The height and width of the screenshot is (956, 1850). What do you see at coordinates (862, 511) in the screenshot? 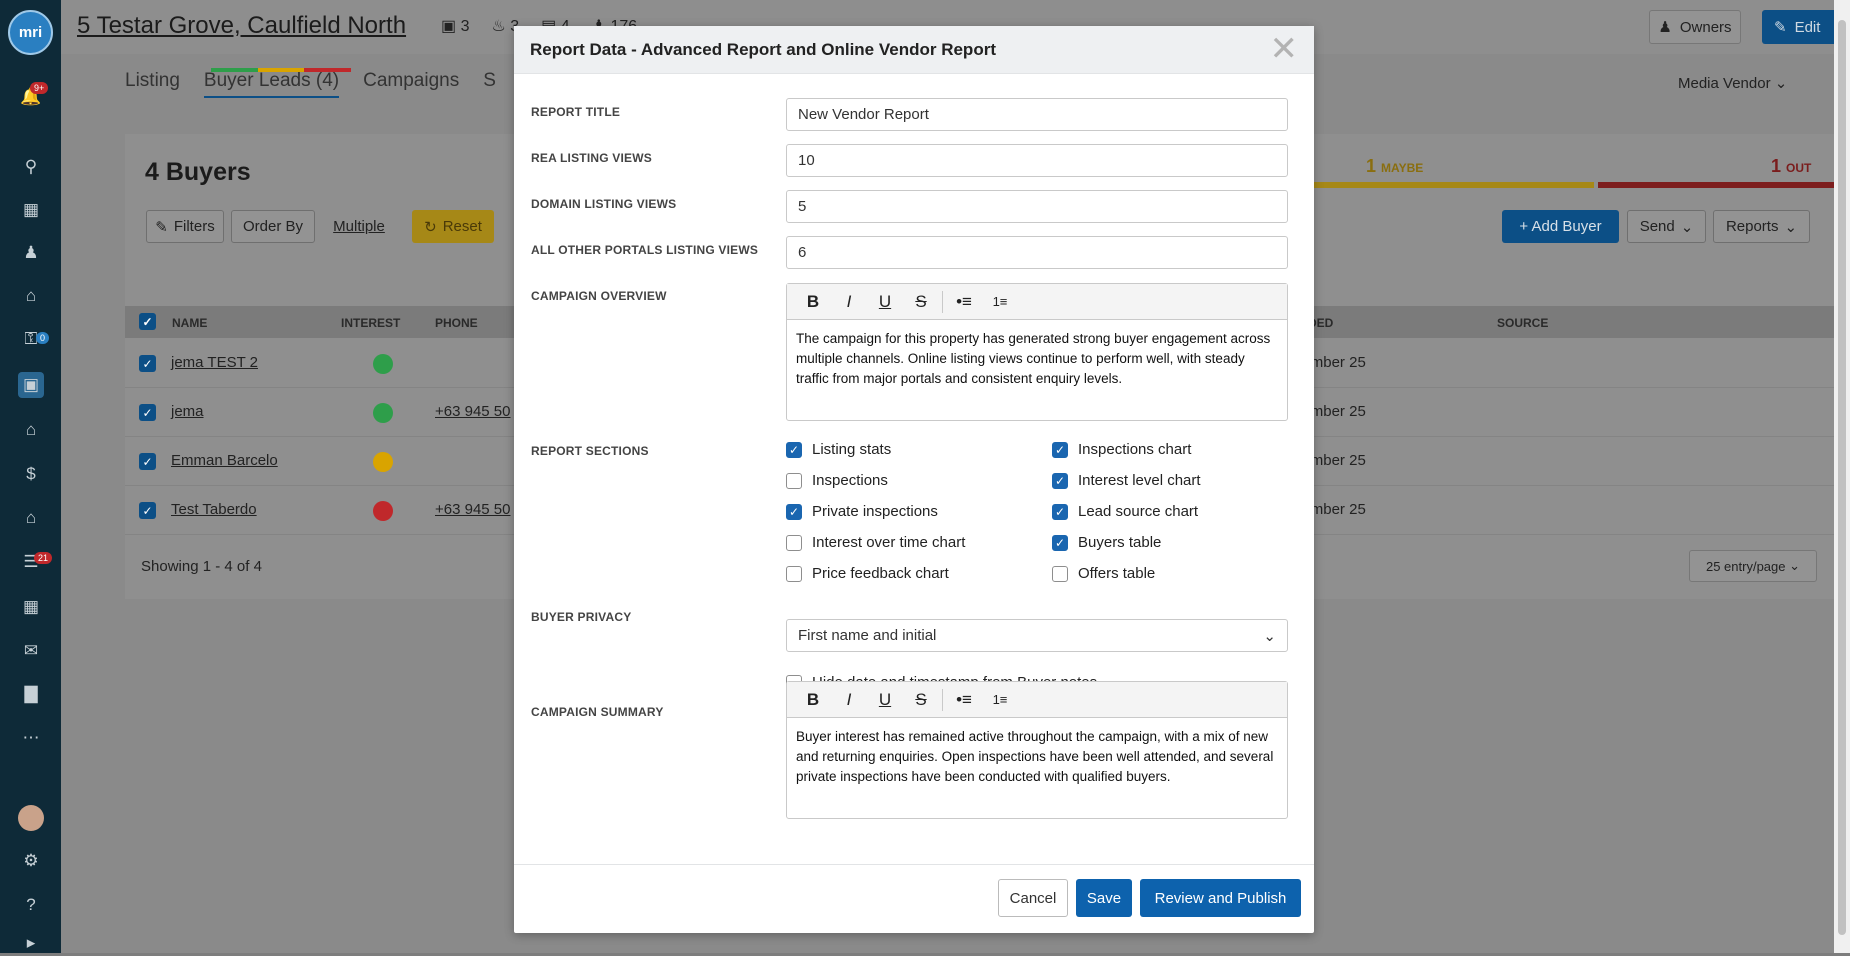
I see `report-section-option: ✓ Private inspections` at bounding box center [862, 511].